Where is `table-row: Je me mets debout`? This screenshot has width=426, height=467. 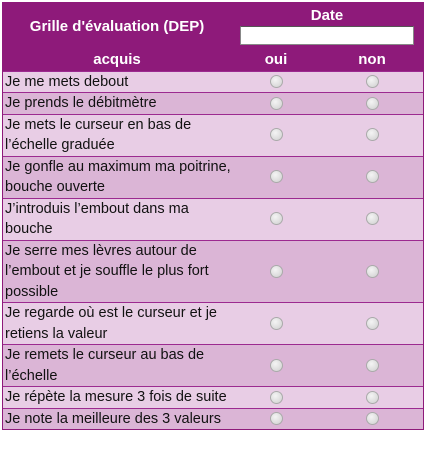 table-row: Je me mets debout is located at coordinates (213, 81).